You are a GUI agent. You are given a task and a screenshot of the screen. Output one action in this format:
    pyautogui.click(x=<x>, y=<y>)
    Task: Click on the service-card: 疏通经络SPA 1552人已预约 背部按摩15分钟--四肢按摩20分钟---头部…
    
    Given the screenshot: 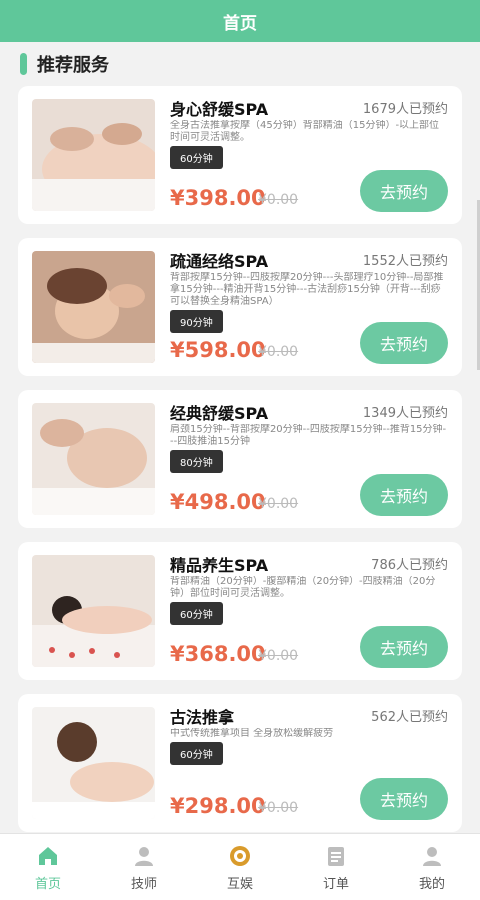 What is the action you would take?
    pyautogui.click(x=240, y=307)
    